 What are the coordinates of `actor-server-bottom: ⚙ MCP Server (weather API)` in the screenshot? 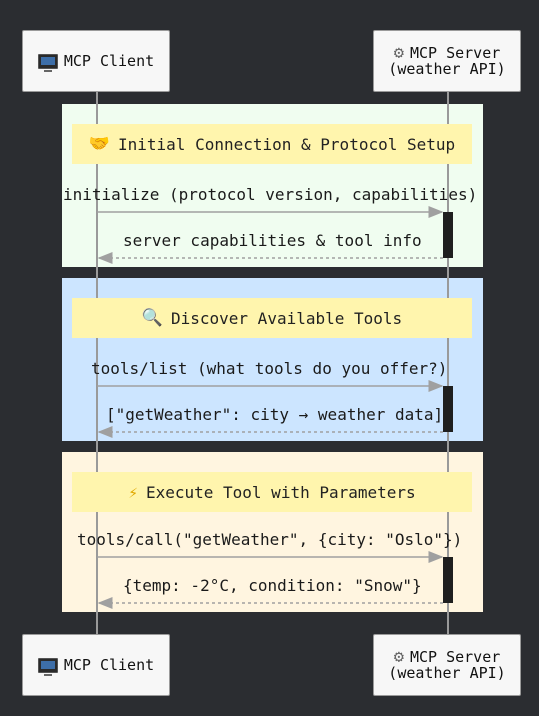 It's located at (447, 665).